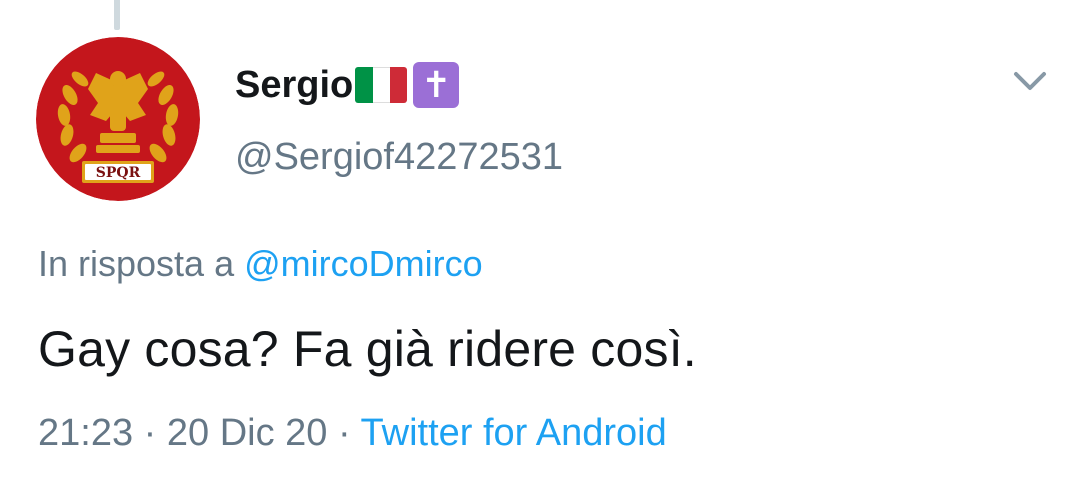 Image resolution: width=1080 pixels, height=494 pixels. What do you see at coordinates (367, 349) in the screenshot?
I see `tweet-text: Gay cosa? Fa già ridere così.` at bounding box center [367, 349].